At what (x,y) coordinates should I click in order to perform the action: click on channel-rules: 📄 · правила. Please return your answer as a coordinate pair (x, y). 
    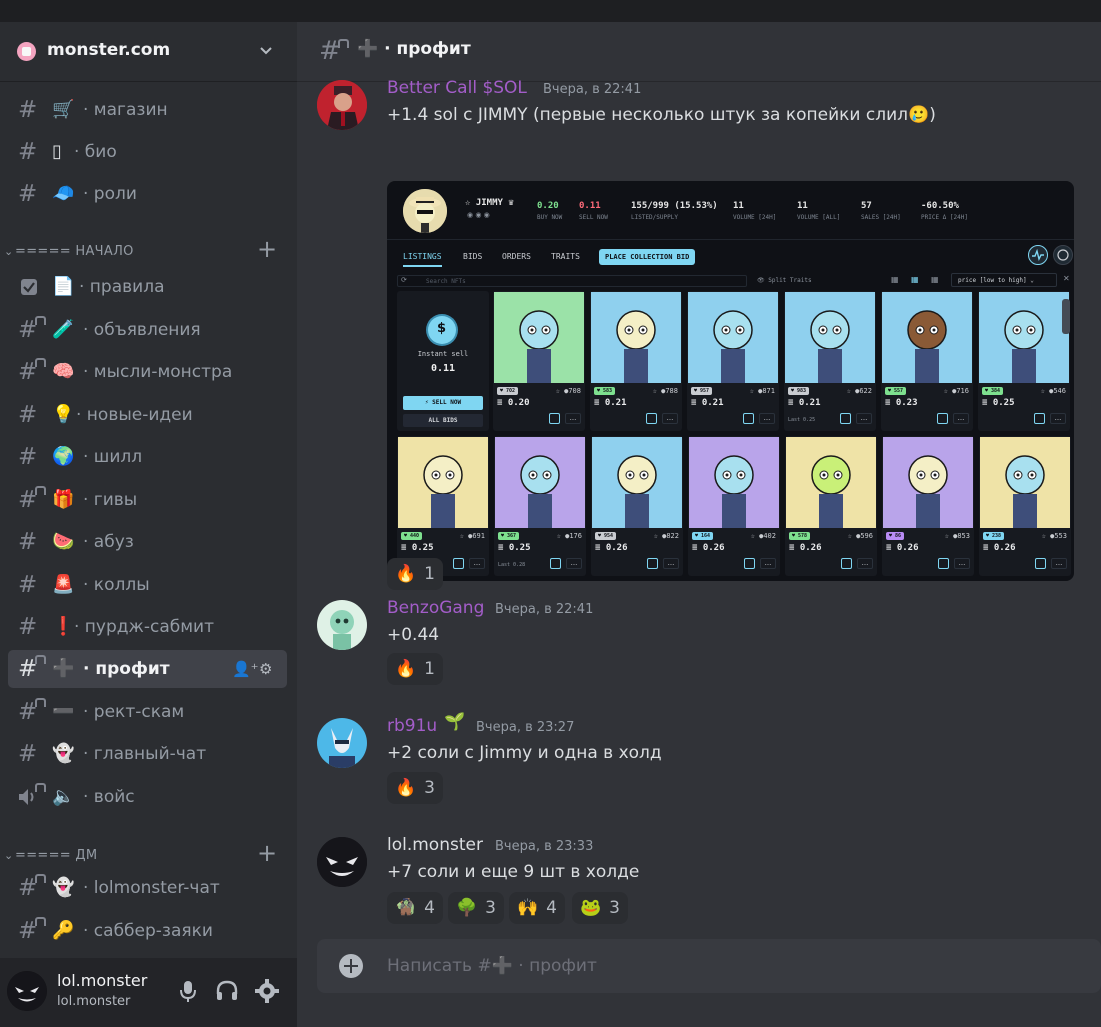
    Looking at the image, I should click on (147, 287).